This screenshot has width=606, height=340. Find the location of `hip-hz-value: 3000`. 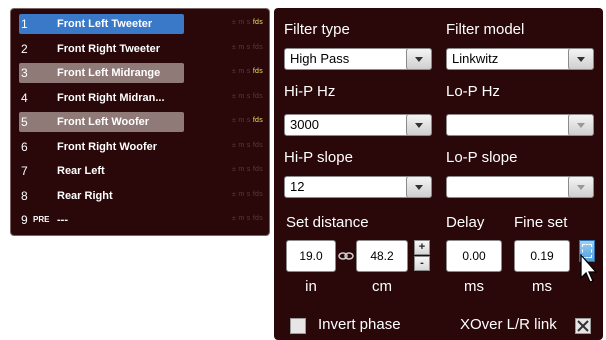

hip-hz-value: 3000 is located at coordinates (304, 124).